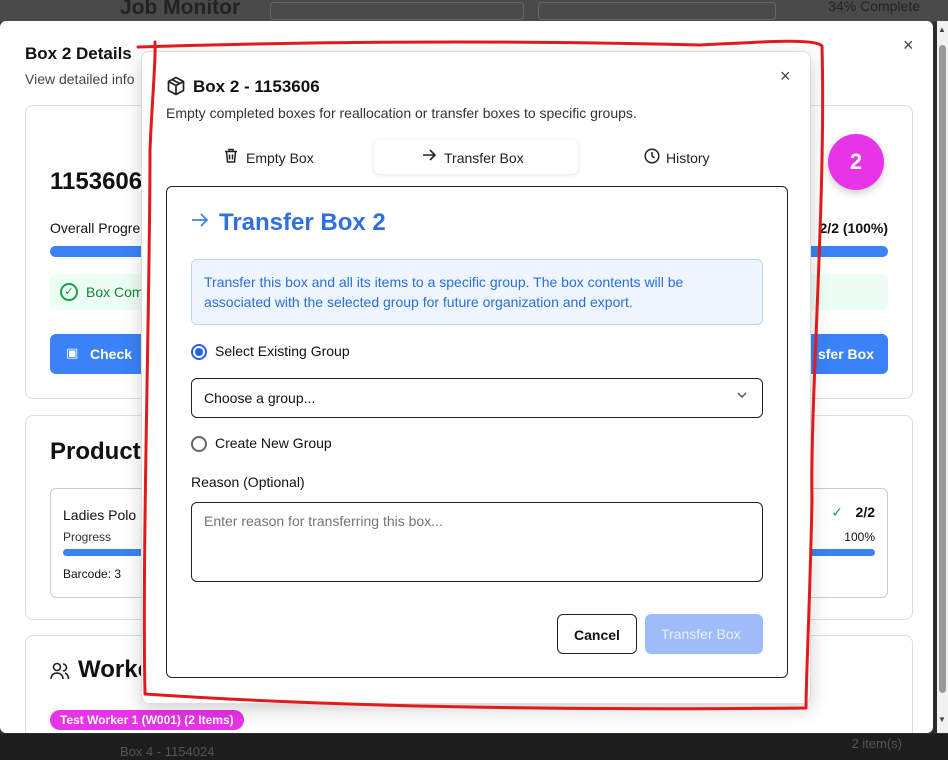 This screenshot has width=948, height=760. I want to click on transfer-submit-button: Transfer Box, so click(704, 634).